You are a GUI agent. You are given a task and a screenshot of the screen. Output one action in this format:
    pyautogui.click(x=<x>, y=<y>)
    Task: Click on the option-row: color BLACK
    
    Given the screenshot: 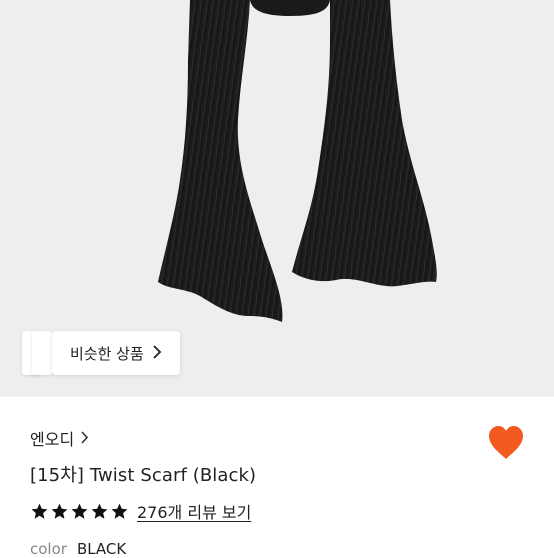 What is the action you would take?
    pyautogui.click(x=78, y=549)
    